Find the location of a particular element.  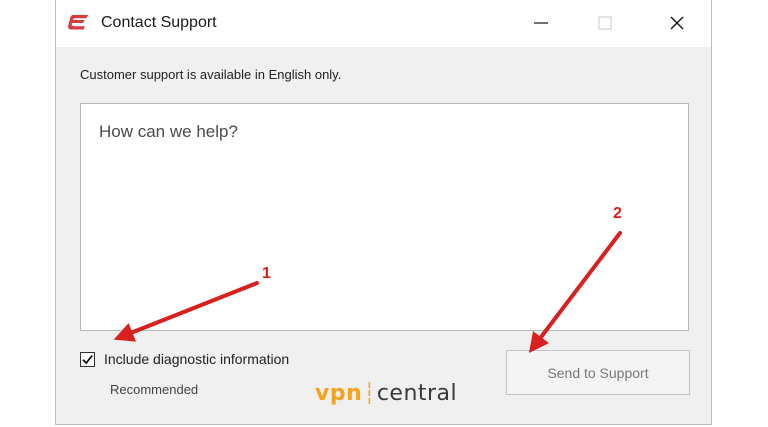

watermark-part-2: central is located at coordinates (417, 393).